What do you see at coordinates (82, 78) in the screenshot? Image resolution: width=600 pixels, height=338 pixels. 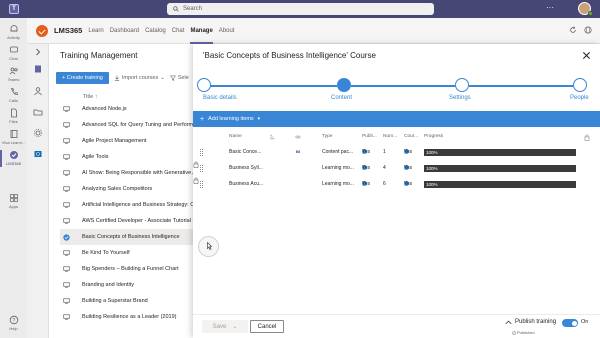 I see `create-training-button: + Create training` at bounding box center [82, 78].